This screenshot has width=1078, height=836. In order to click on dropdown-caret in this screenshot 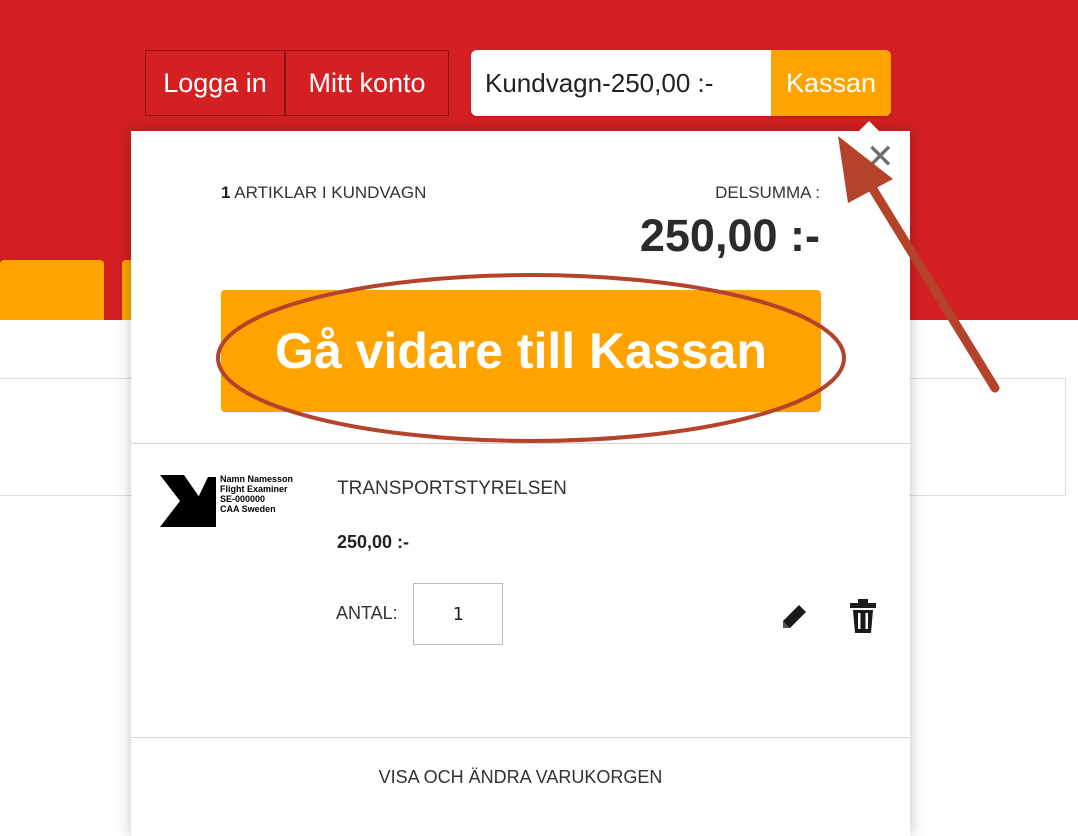, I will do `click(869, 126)`.